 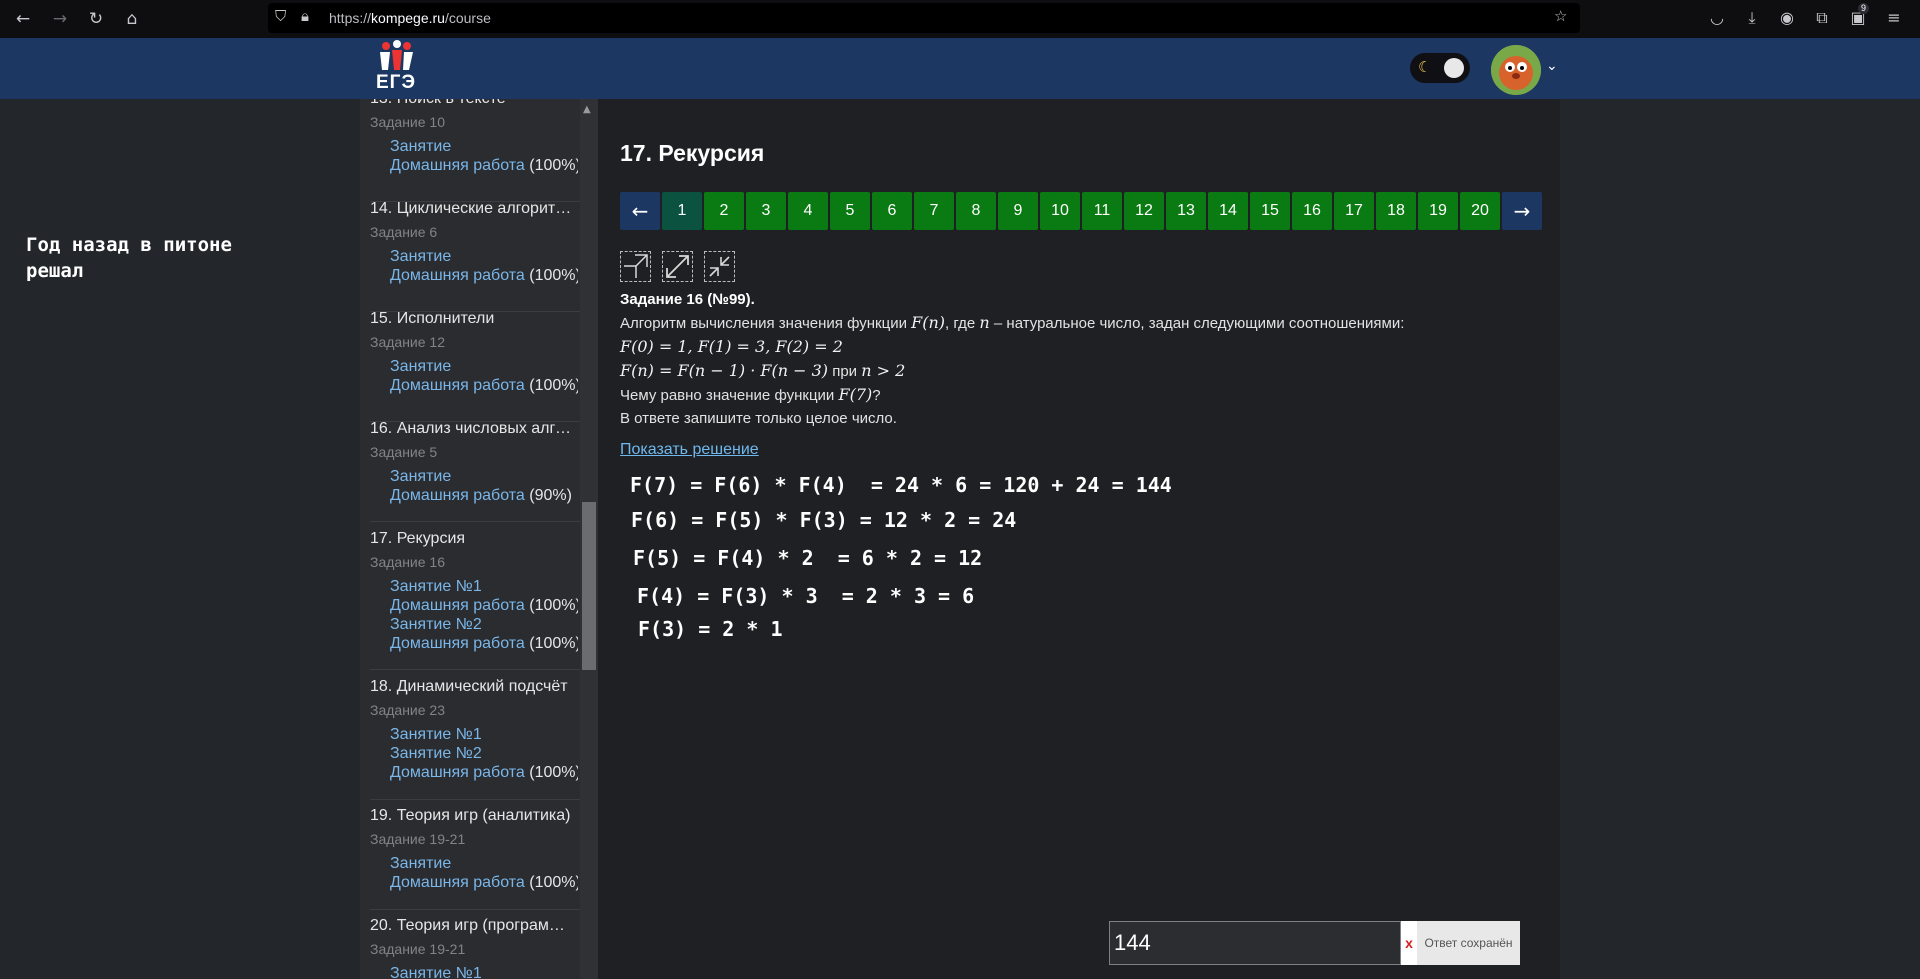 What do you see at coordinates (892, 211) in the screenshot?
I see `pager-page-button: 6` at bounding box center [892, 211].